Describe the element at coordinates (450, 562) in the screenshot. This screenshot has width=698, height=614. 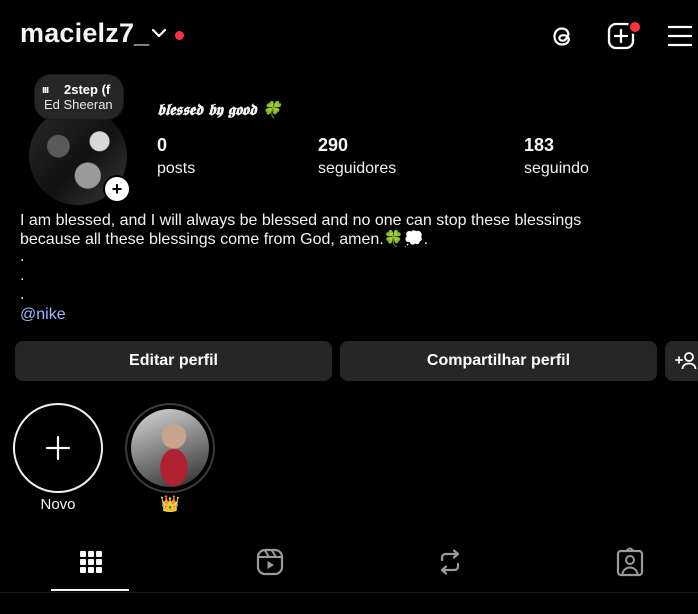
I see `repost-icon` at that location.